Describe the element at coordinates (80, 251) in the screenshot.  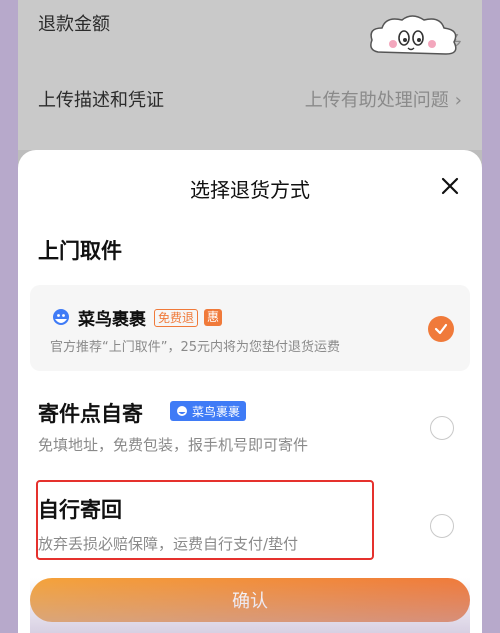
I see `section-title-pickup: 上门取件` at that location.